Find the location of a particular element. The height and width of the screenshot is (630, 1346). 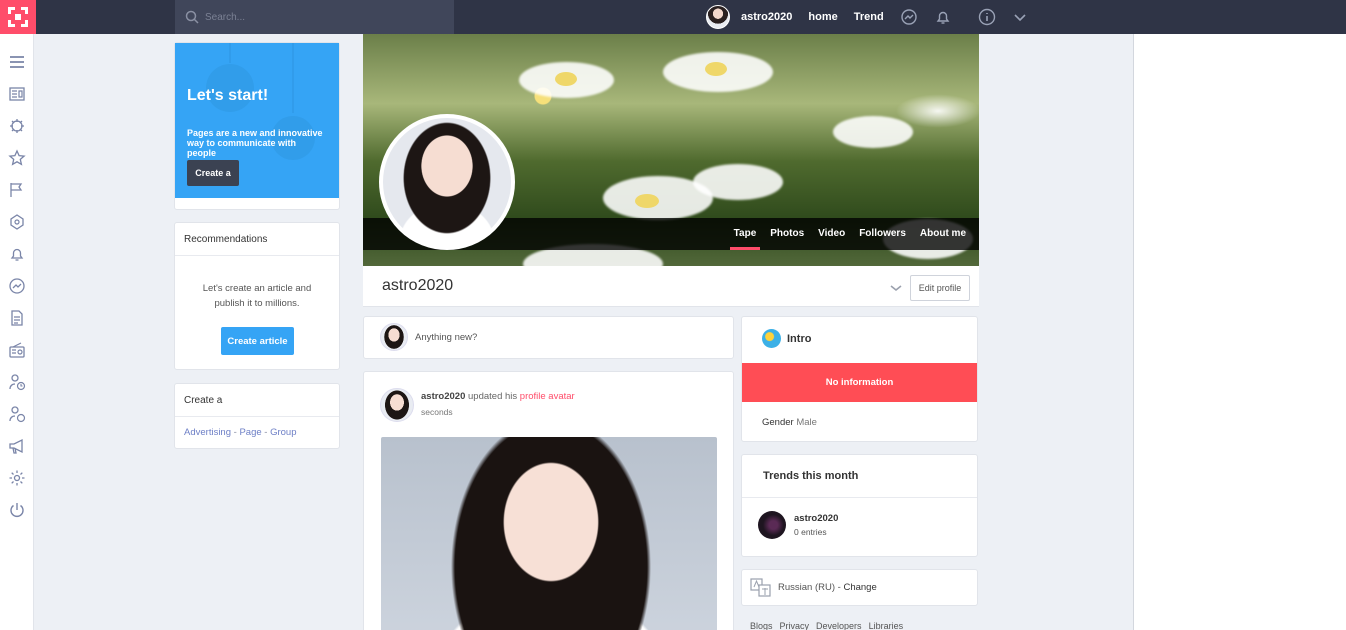

search-icon is located at coordinates (192, 17).